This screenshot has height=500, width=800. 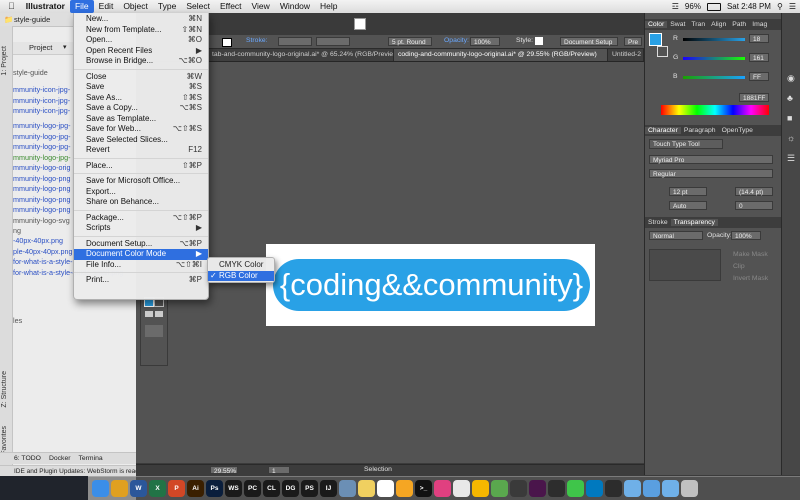 What do you see at coordinates (42, 158) in the screenshot?
I see `file-tree-item: mmunity-logo-jpg-` at bounding box center [42, 158].